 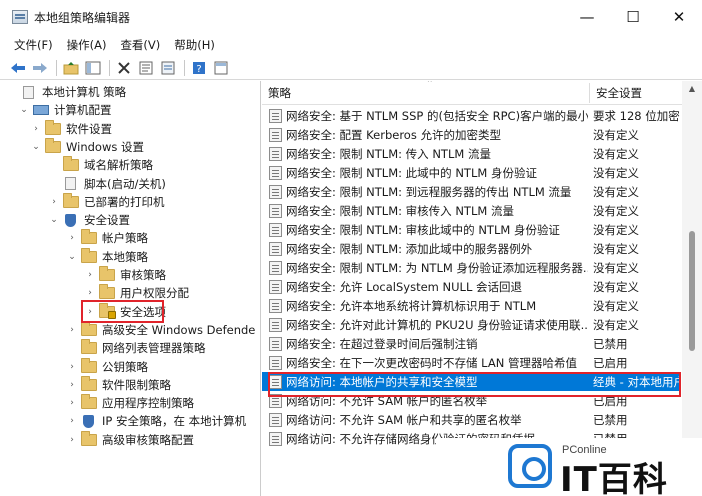 What do you see at coordinates (84, 92) in the screenshot?
I see `tree-item-label: 本地计算机 策略` at bounding box center [84, 92].